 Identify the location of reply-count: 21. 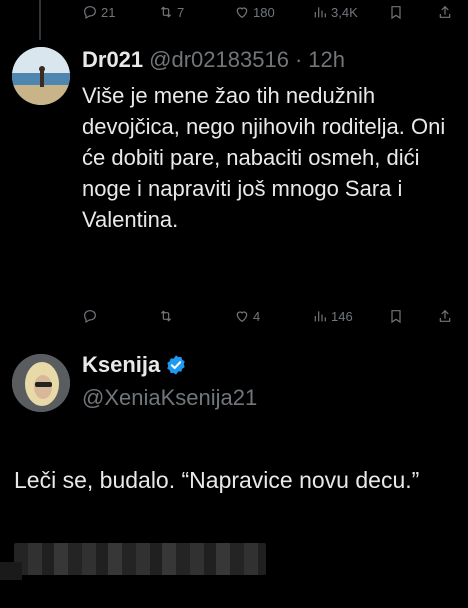
(108, 12).